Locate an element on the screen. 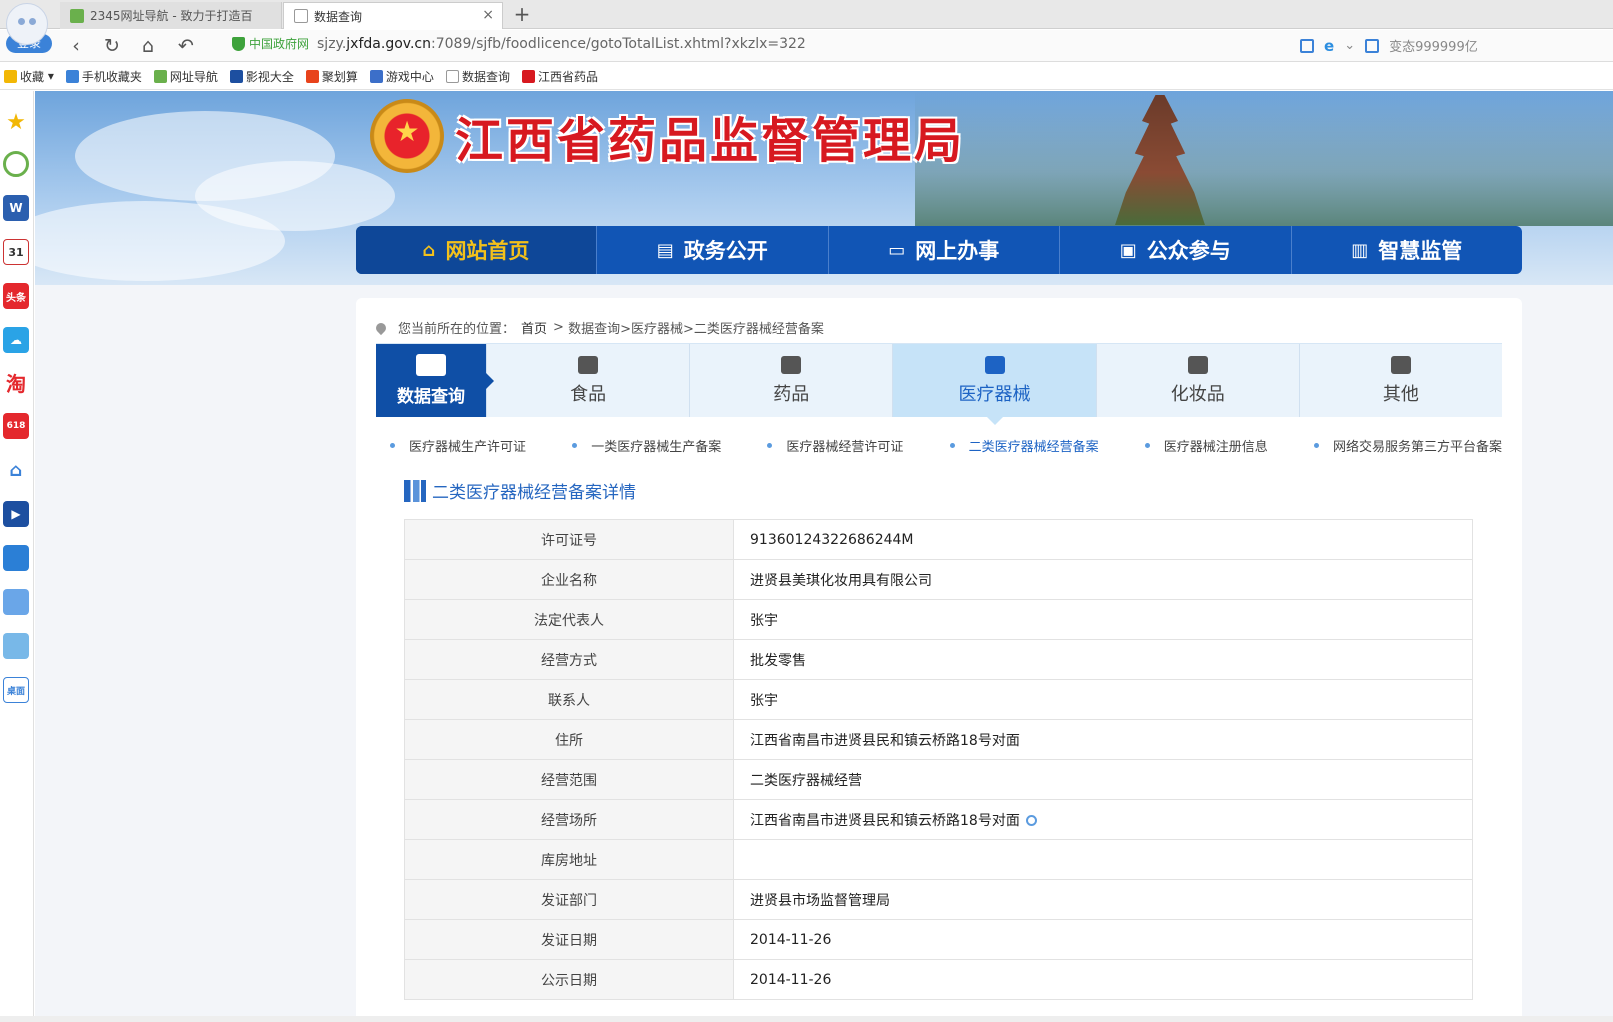  history-clock-icon is located at coordinates (16, 164).